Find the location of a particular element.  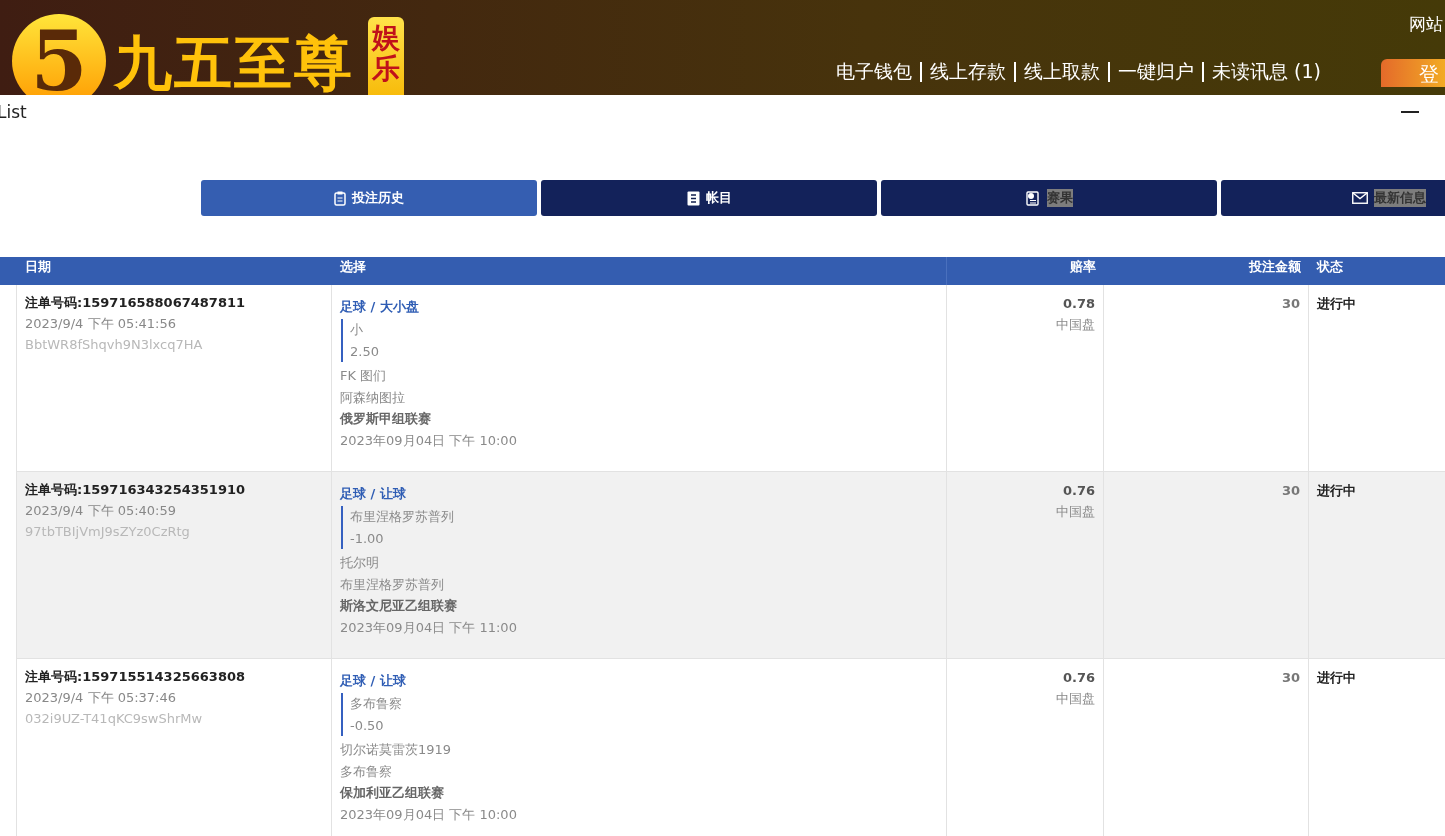

ticket-code: 97tbTBIjVmJ9sZYz0CzRtg is located at coordinates (108, 532).